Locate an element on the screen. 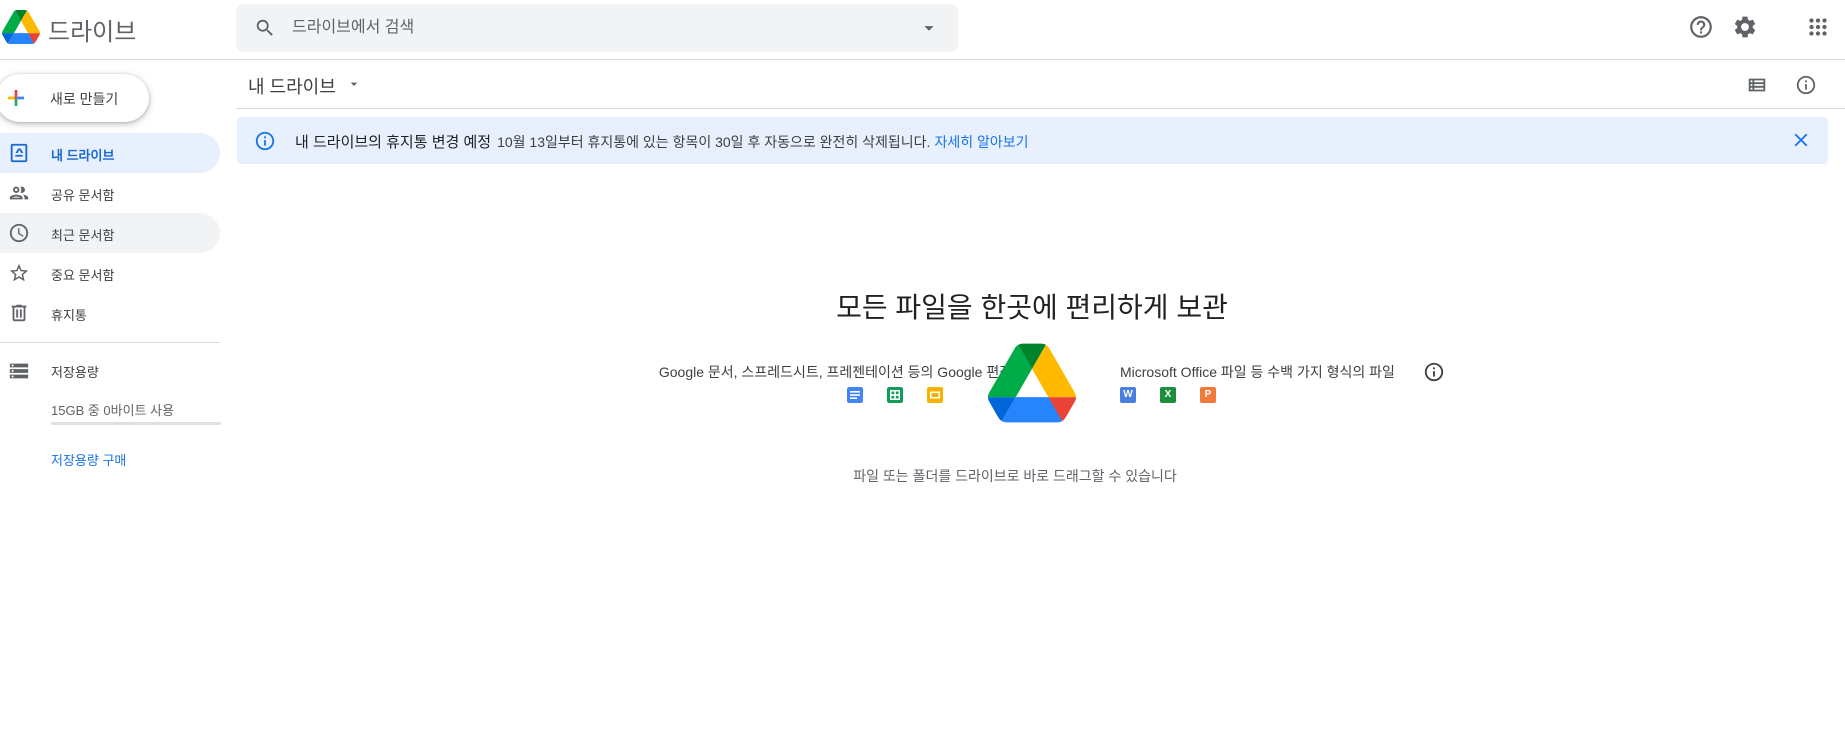  clock-icon is located at coordinates (19, 233).